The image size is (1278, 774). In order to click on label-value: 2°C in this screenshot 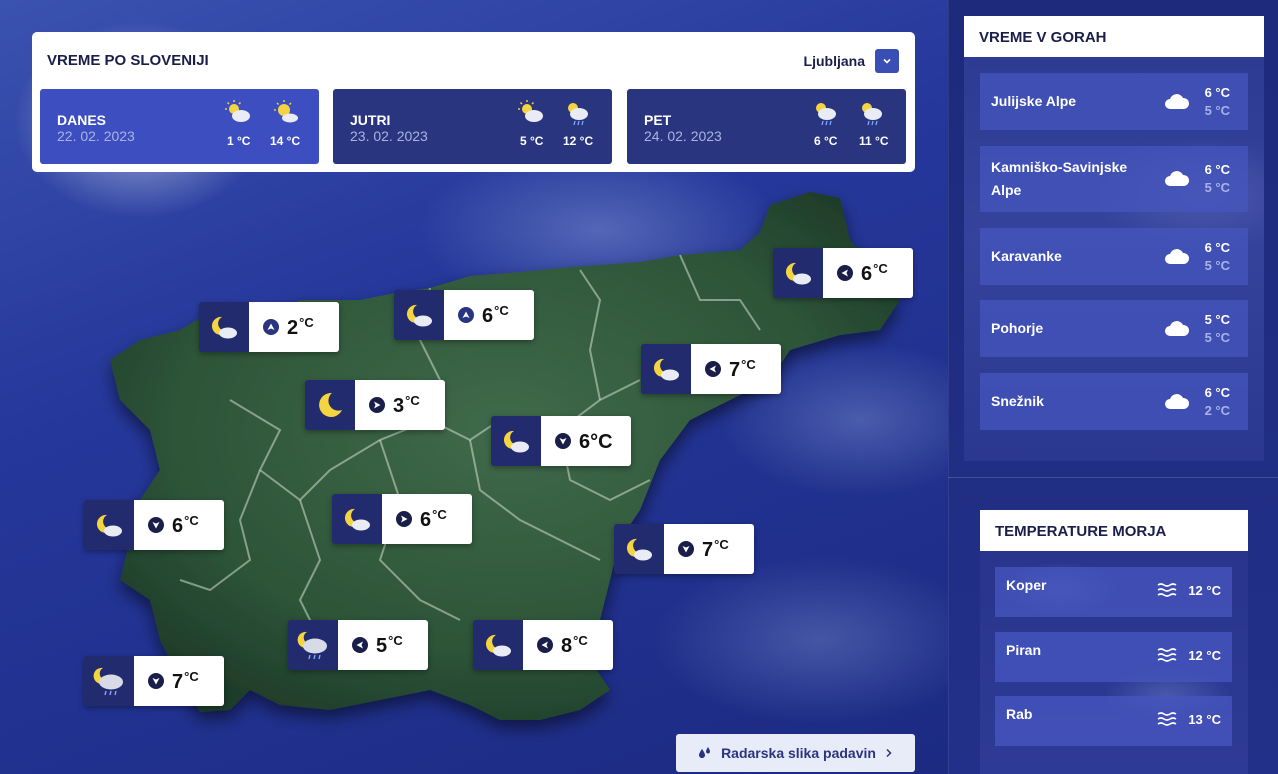, I will do `click(294, 327)`.